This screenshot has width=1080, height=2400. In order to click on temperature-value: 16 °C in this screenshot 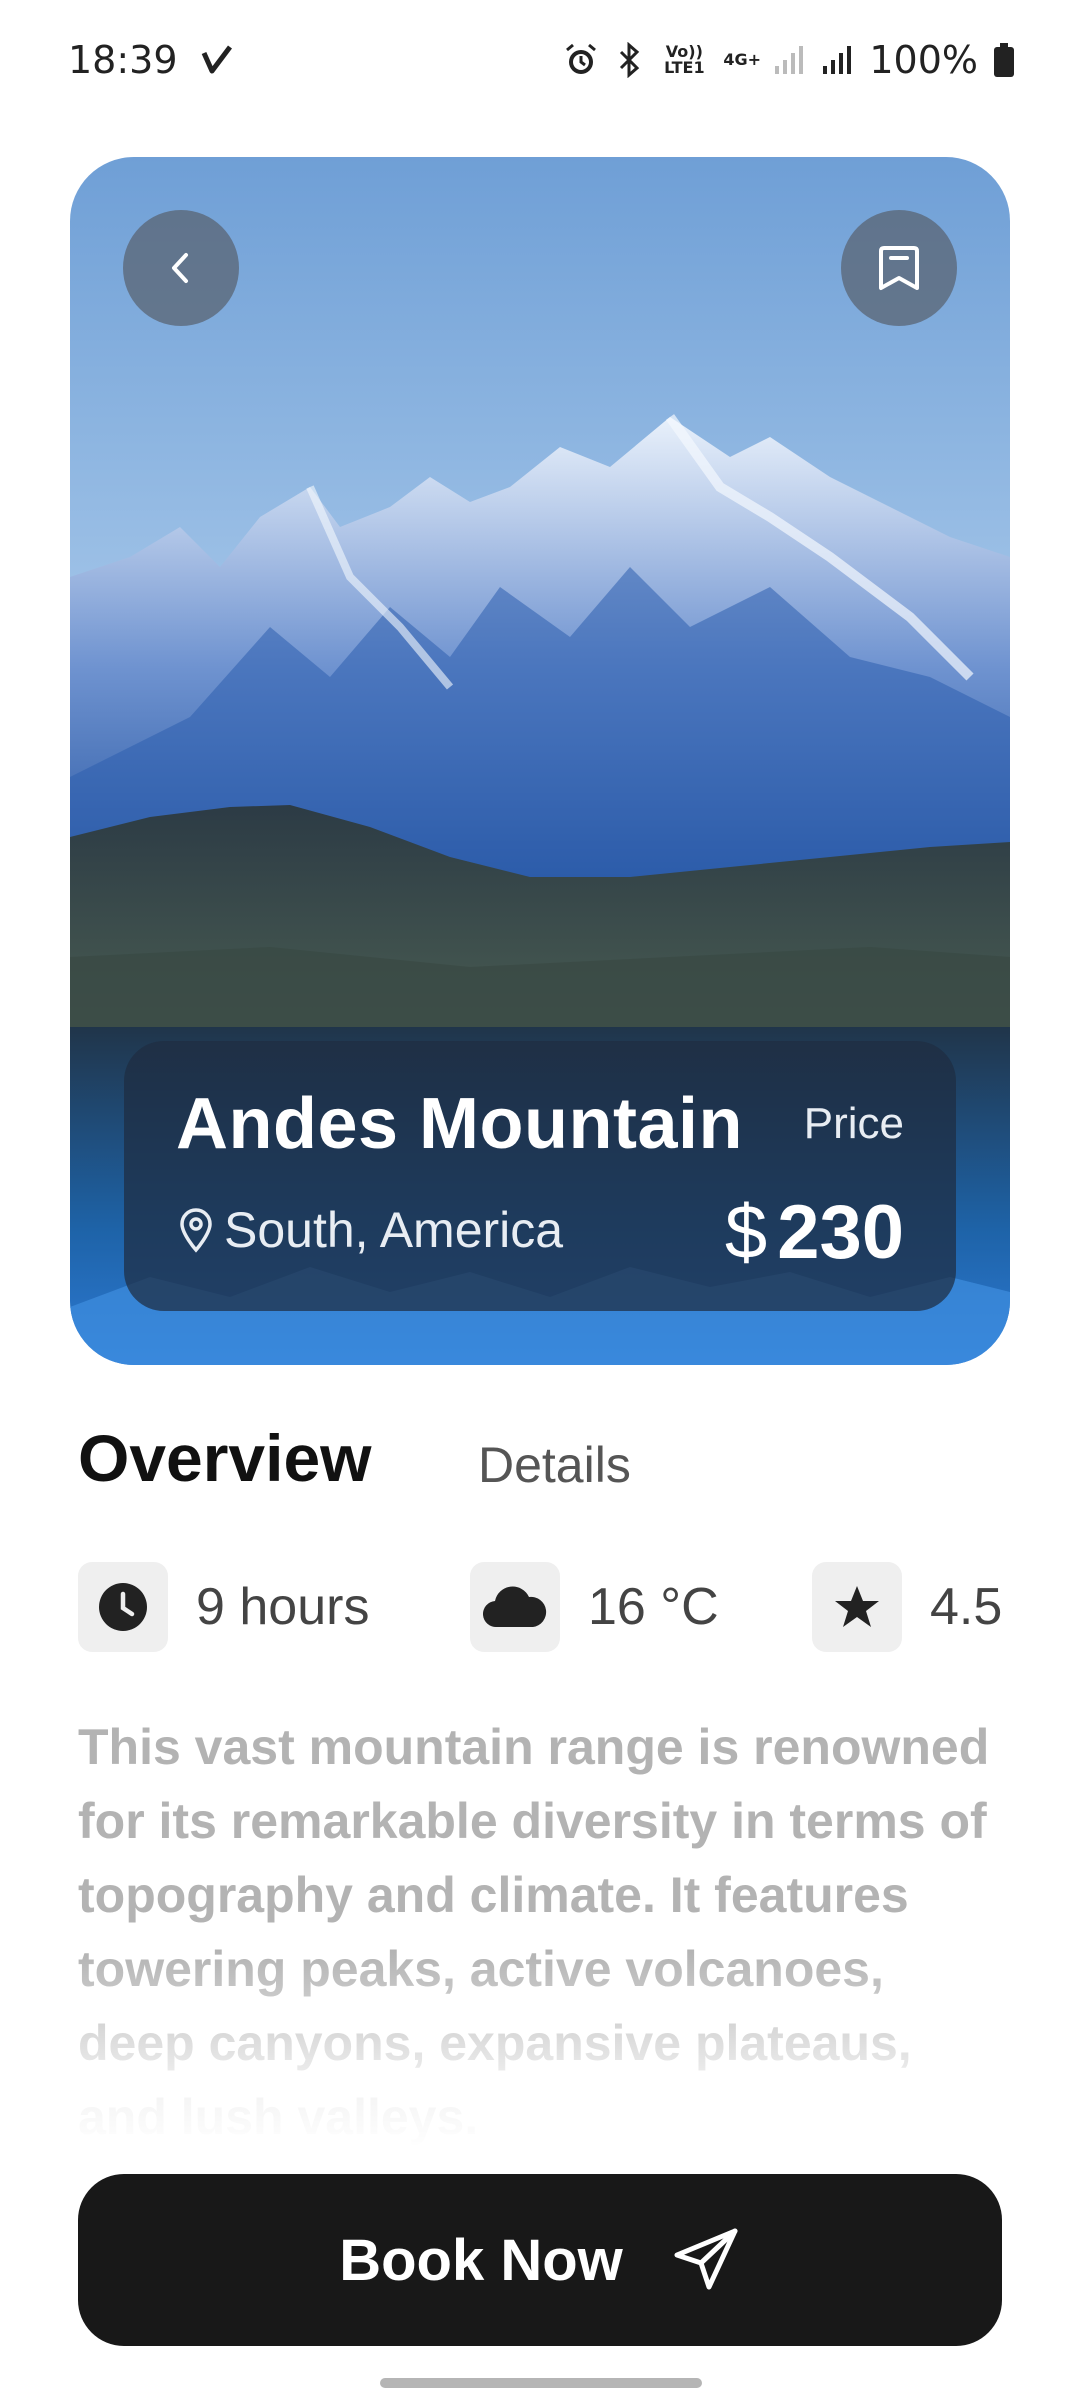, I will do `click(653, 1607)`.